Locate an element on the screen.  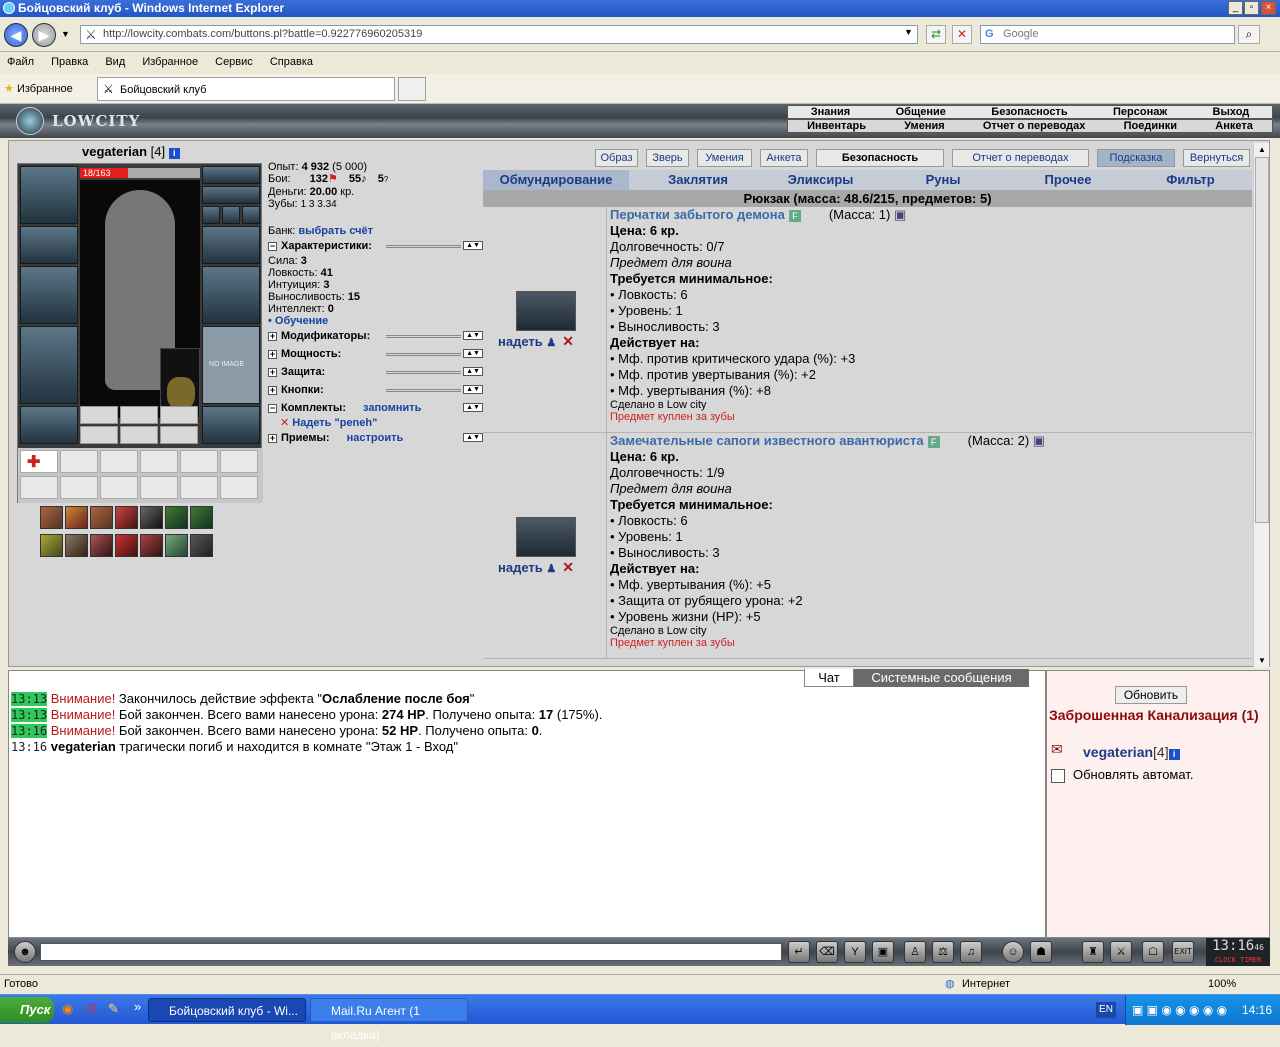
menu-file: Файл is located at coordinates (20, 62).